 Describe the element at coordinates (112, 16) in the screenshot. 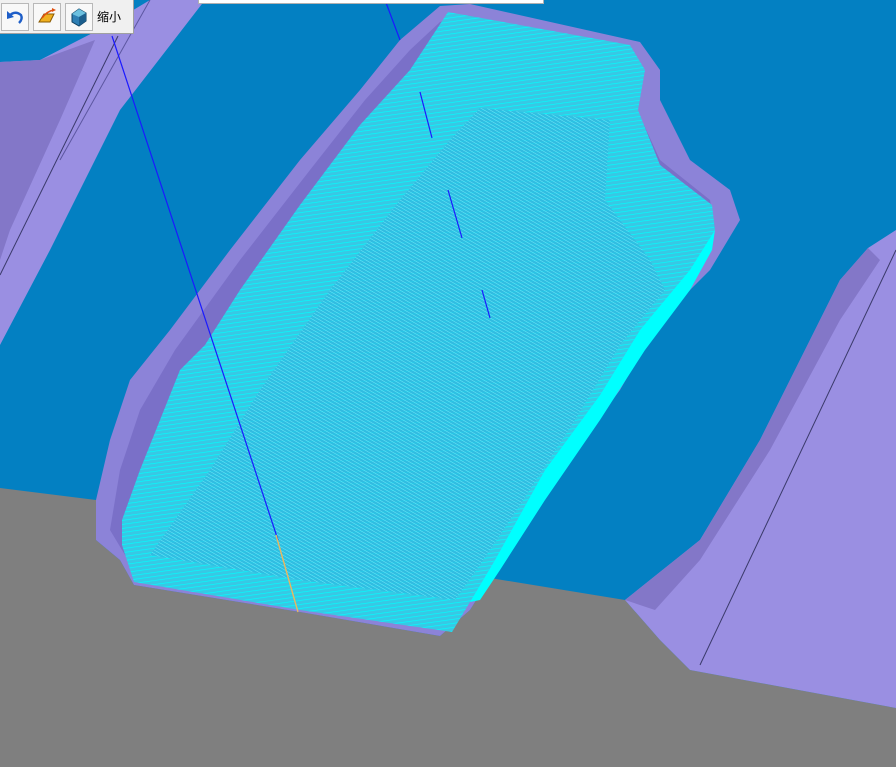

I see `zoom-out-button: 缩小` at that location.